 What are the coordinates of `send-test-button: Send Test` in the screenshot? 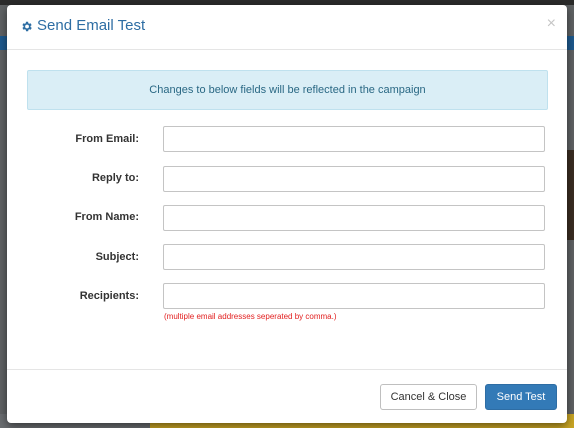 It's located at (521, 397).